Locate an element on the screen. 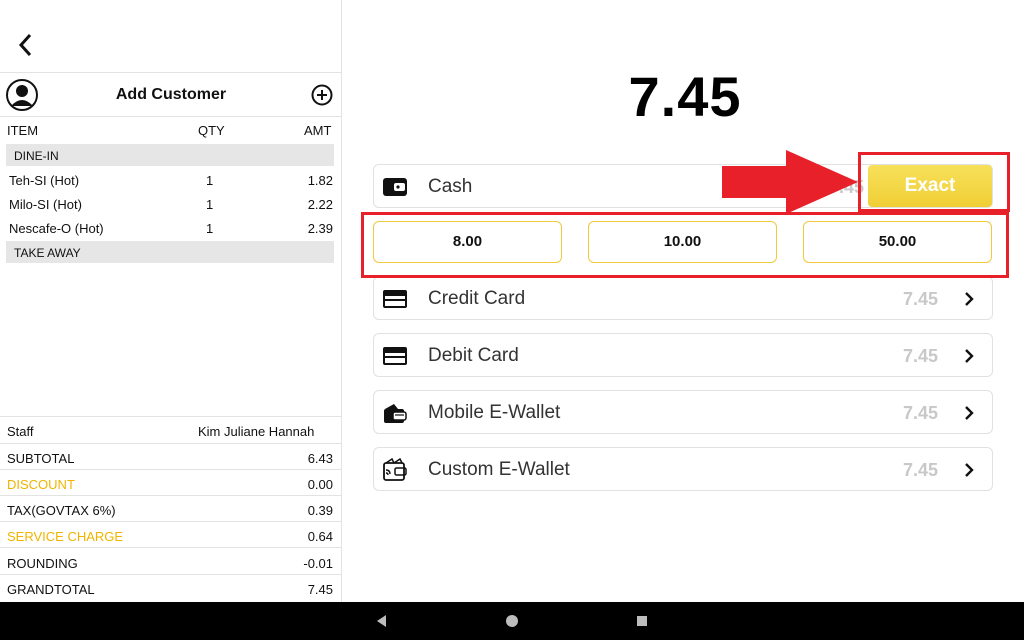  annotation-box-exact is located at coordinates (934, 182).